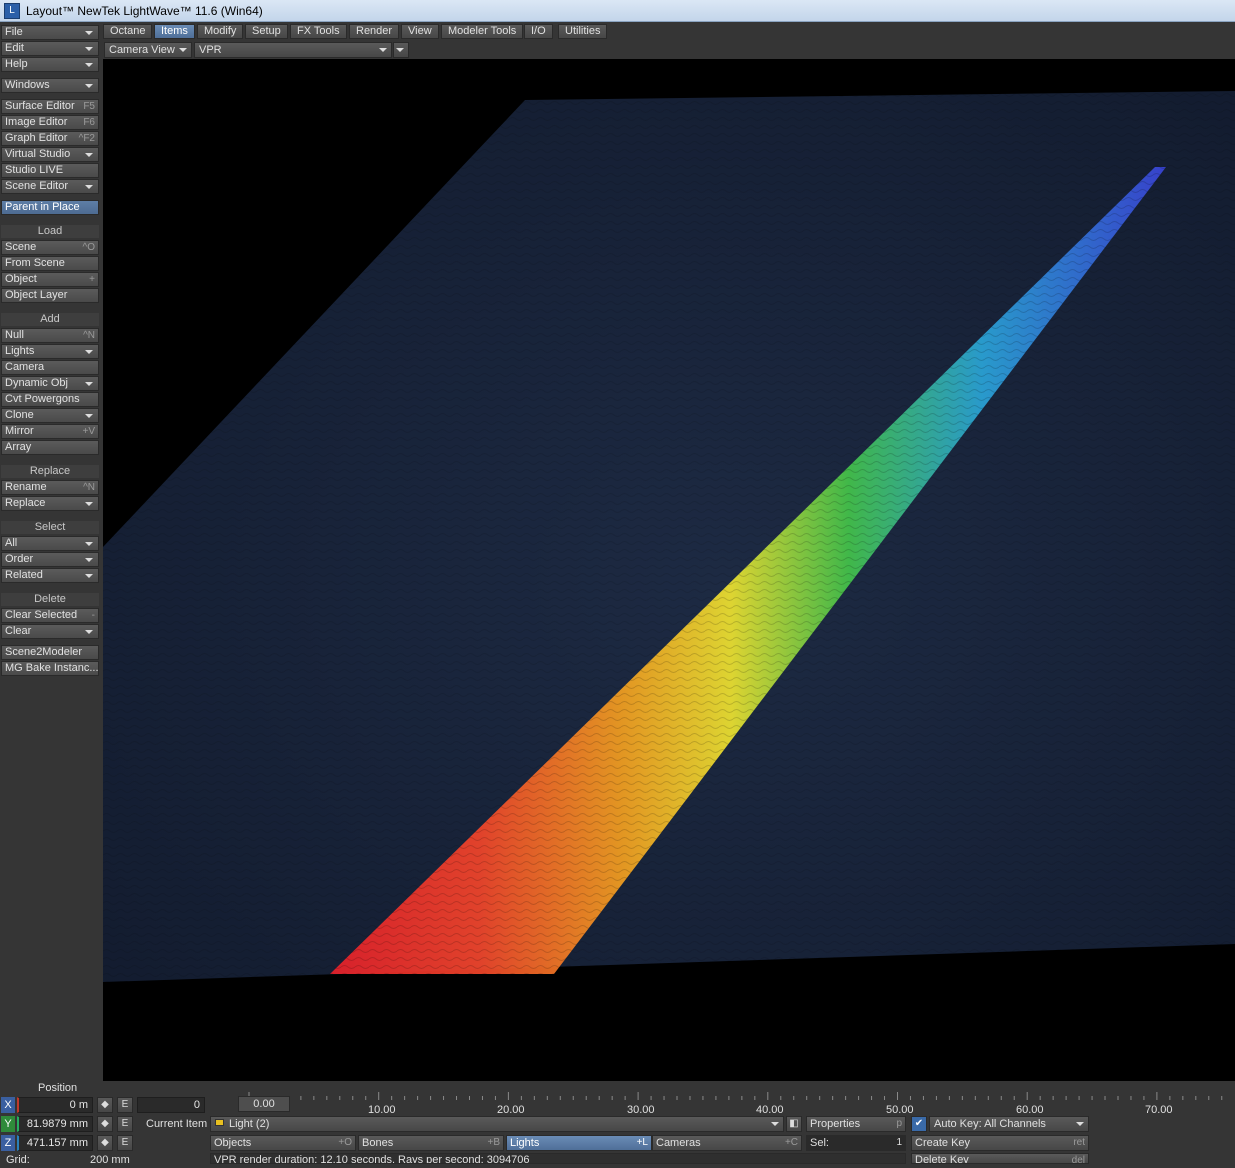 This screenshot has width=1235, height=1168. Describe the element at coordinates (1000, 1143) in the screenshot. I see `create-key-button: Create Key ret` at that location.